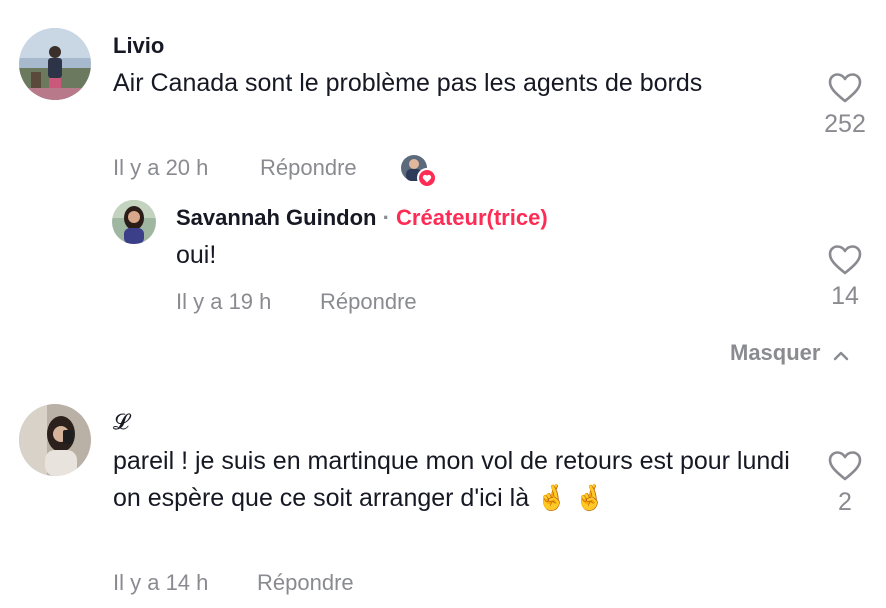 The width and height of the screenshot is (886, 608). What do you see at coordinates (845, 502) in the screenshot?
I see `like-count: 2` at bounding box center [845, 502].